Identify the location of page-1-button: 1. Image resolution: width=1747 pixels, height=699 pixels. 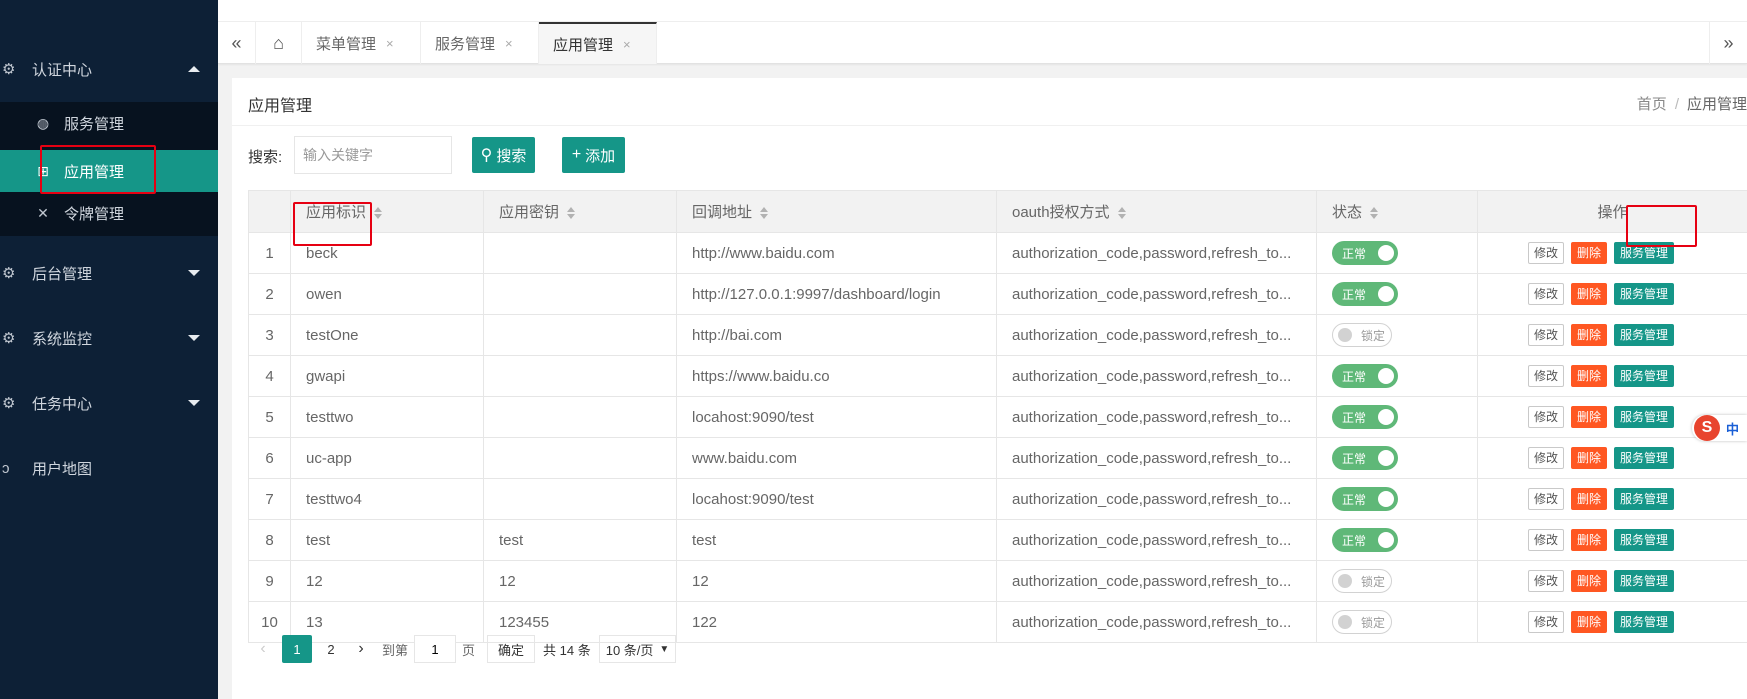
(297, 649).